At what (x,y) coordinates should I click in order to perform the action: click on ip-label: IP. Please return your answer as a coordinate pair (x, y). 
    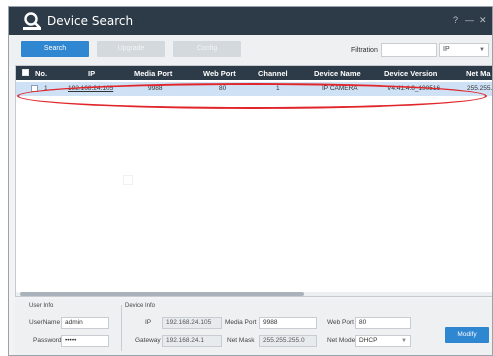
    Looking at the image, I should click on (148, 322).